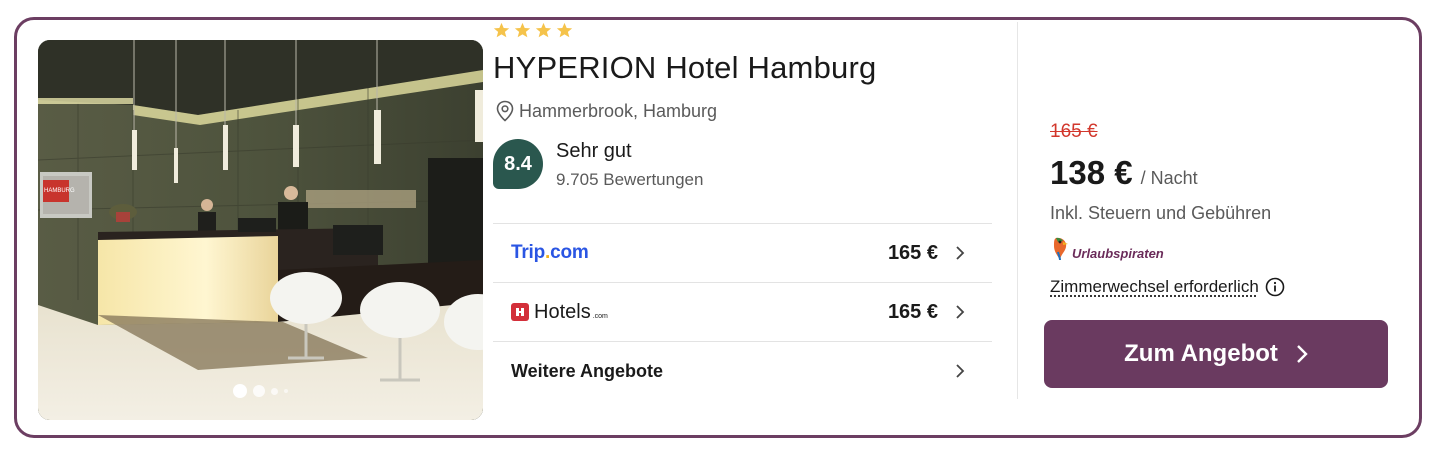 The height and width of the screenshot is (452, 1440). I want to click on room-change-text: Zimmerwechsel erforderlich, so click(1154, 287).